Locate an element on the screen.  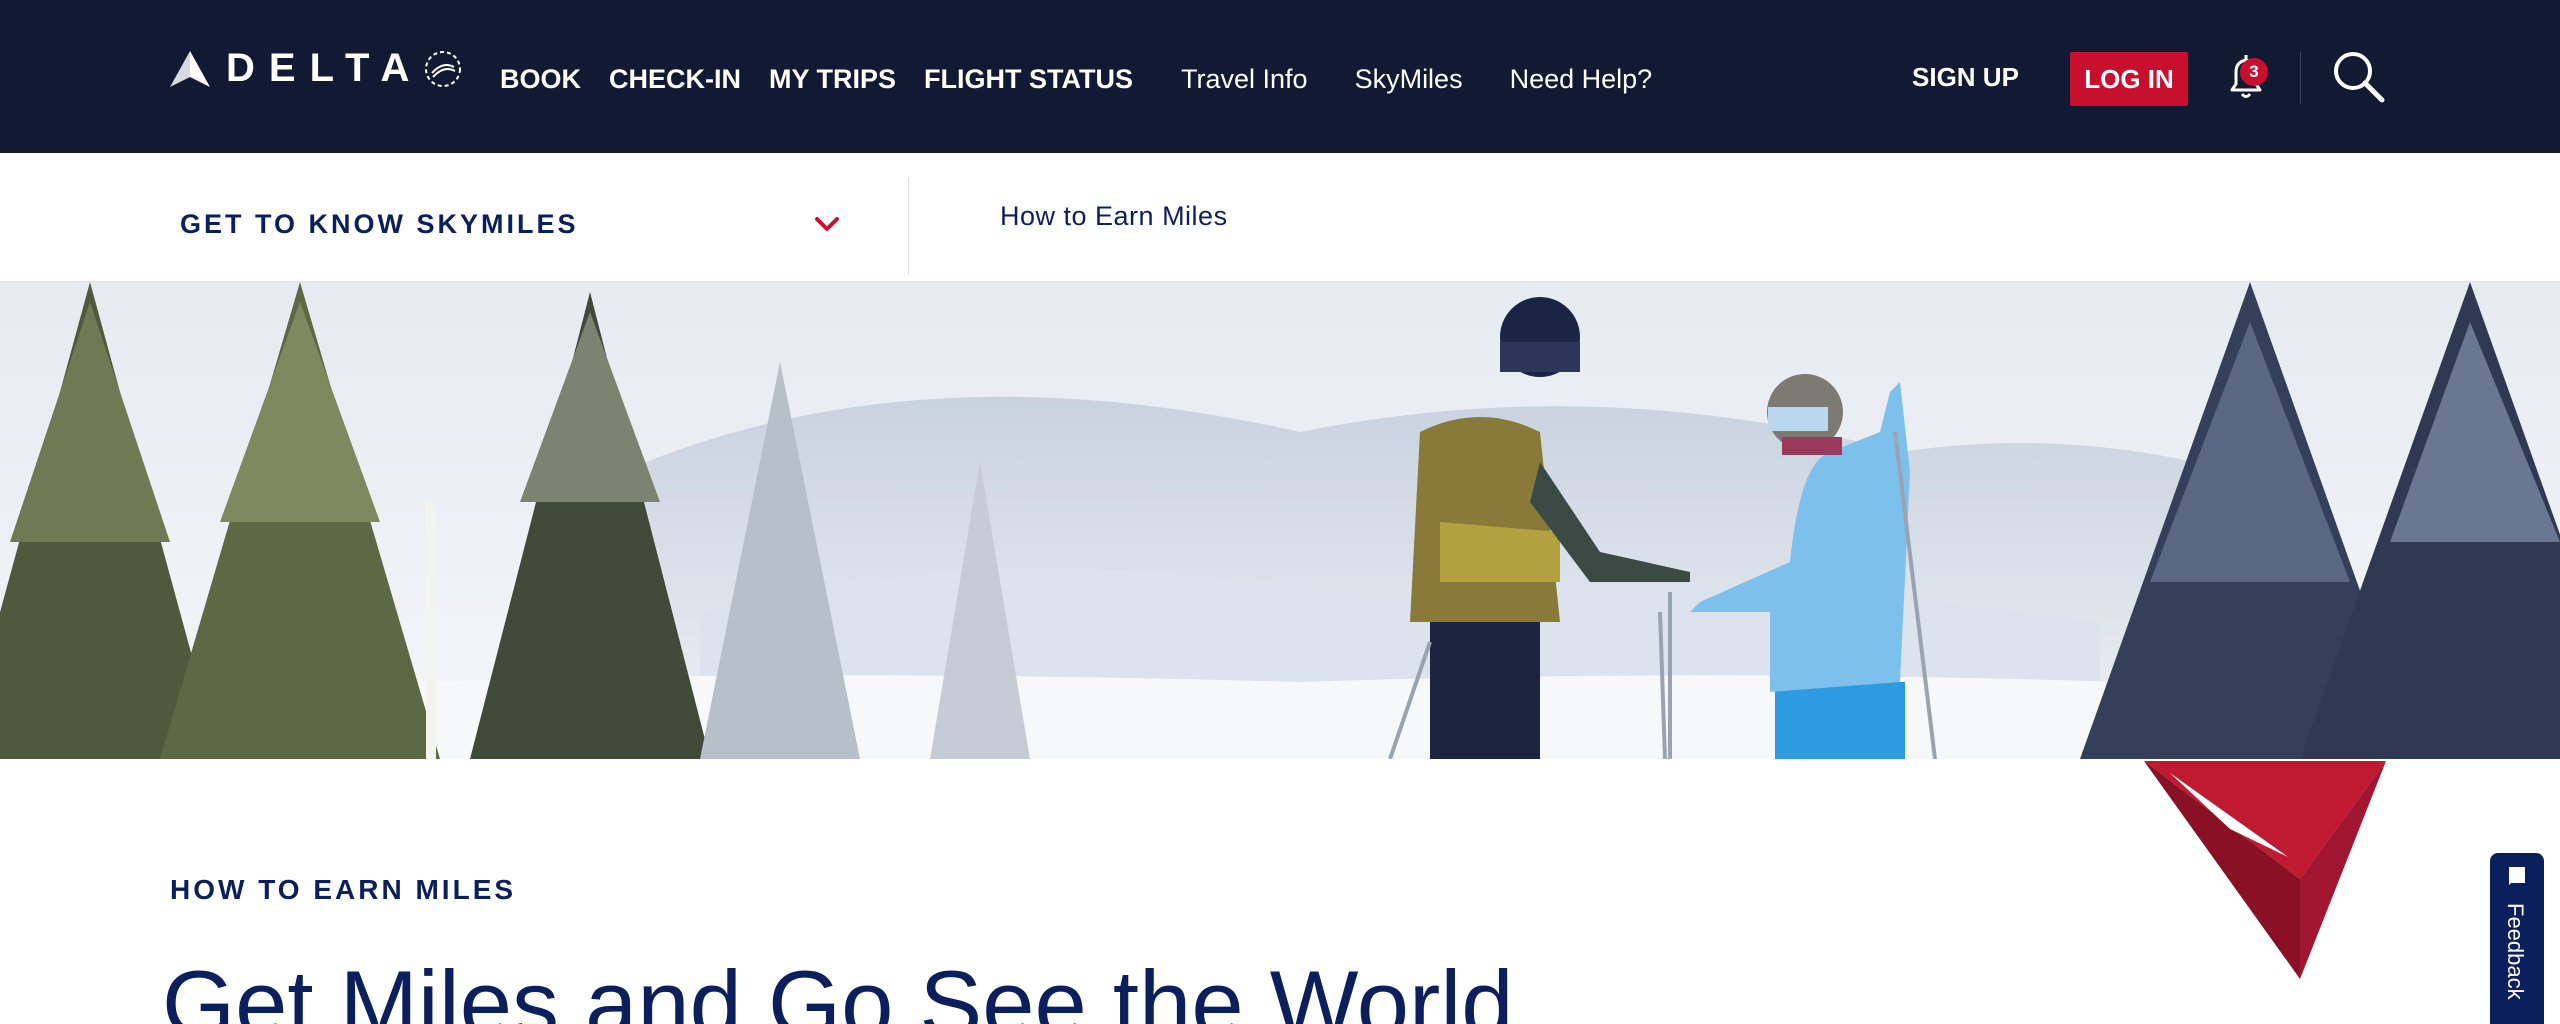
subnav-dropdown-title: GET TO KNOW SKYMILES is located at coordinates (379, 224).